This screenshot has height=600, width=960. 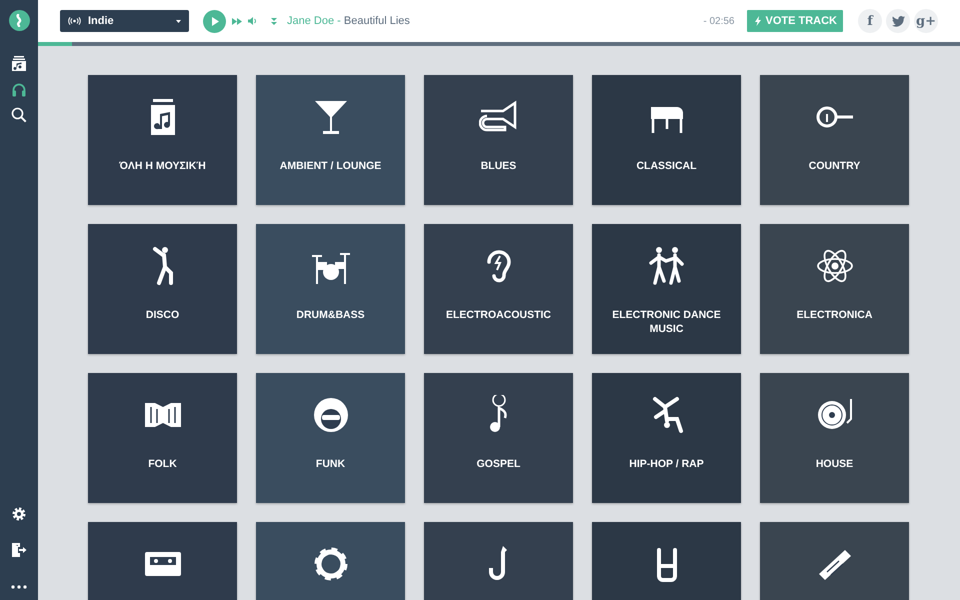 I want to click on bird-icon, so click(x=898, y=21).